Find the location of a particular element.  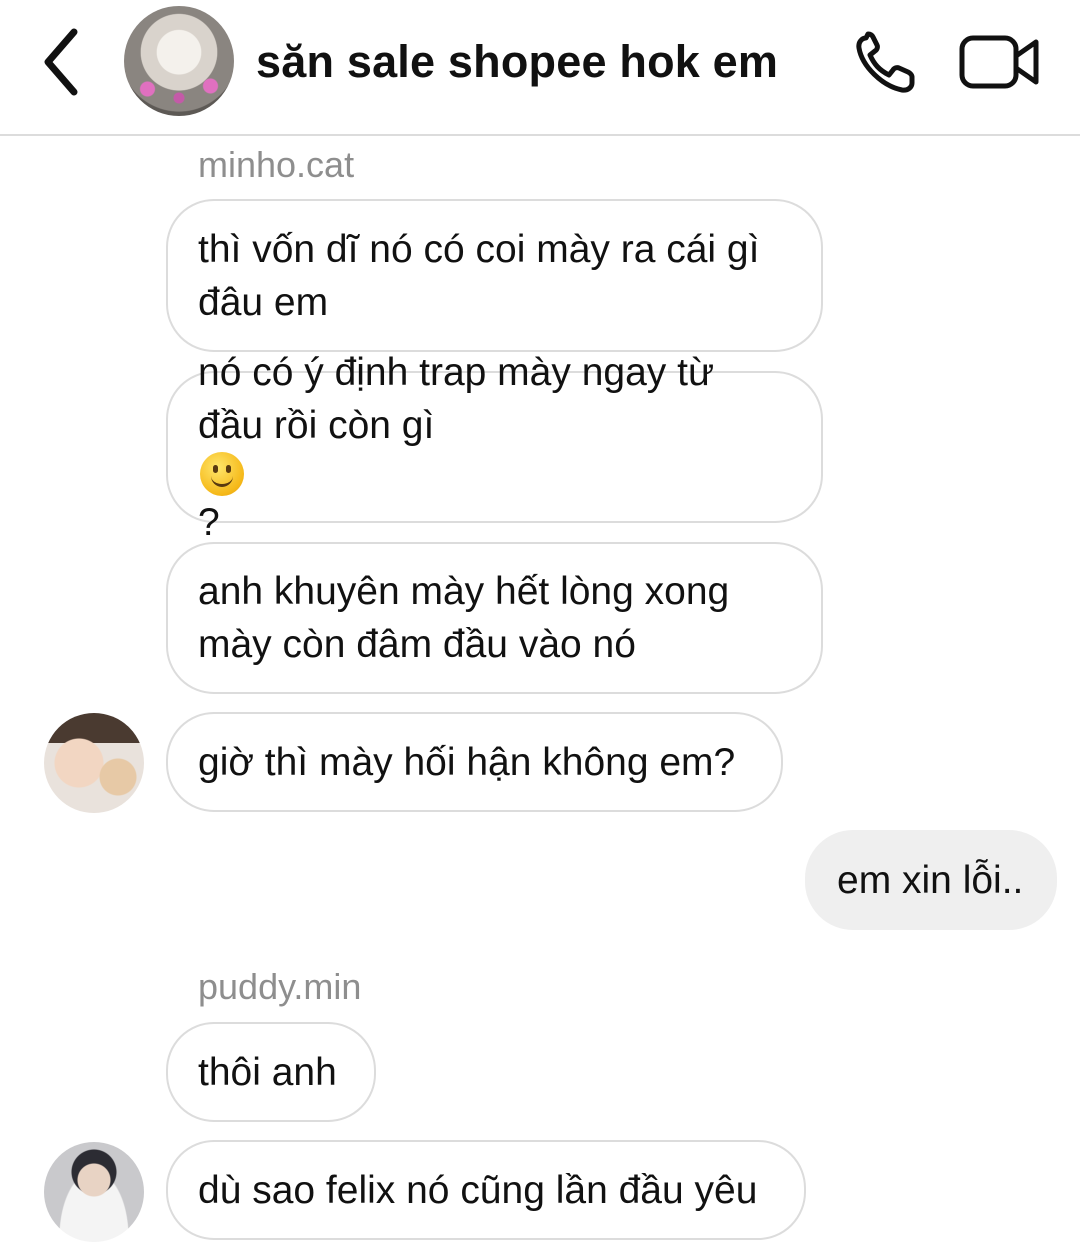

slightly-smiling-face-emoji is located at coordinates (222, 473).